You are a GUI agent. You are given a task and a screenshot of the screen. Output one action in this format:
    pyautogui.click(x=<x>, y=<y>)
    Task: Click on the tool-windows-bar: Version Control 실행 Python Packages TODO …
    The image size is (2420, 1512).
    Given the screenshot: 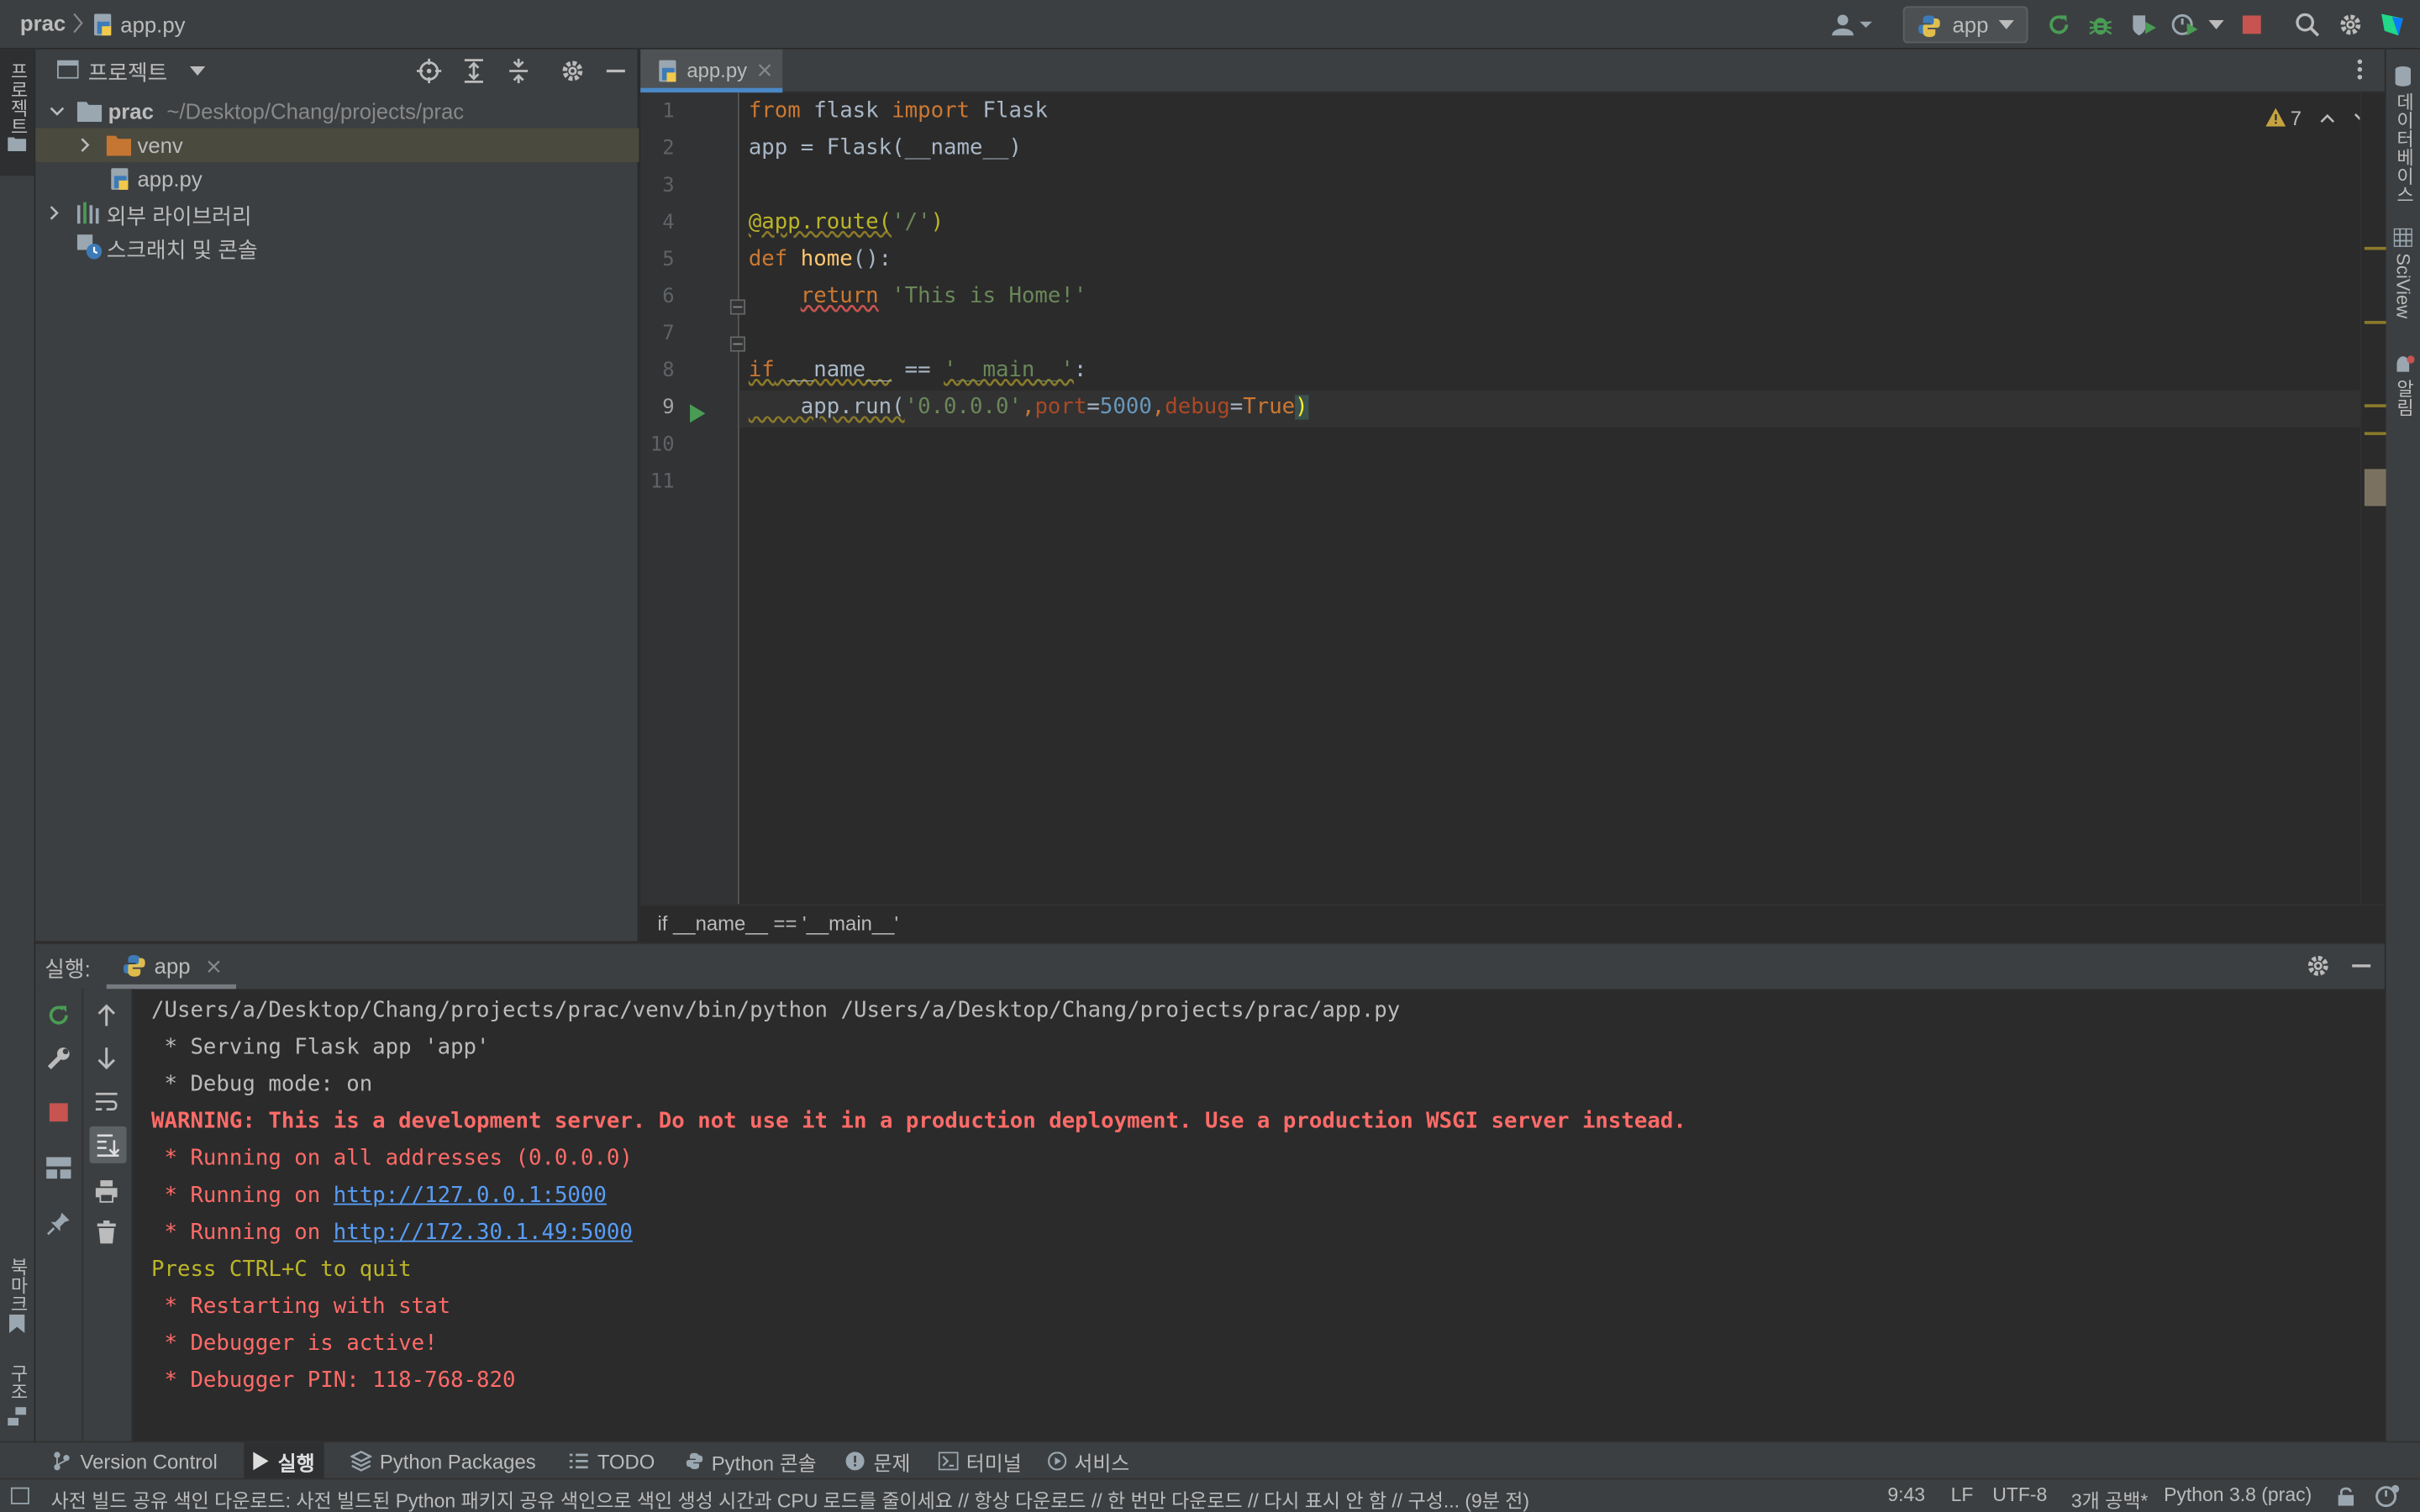 What is the action you would take?
    pyautogui.click(x=1210, y=1460)
    